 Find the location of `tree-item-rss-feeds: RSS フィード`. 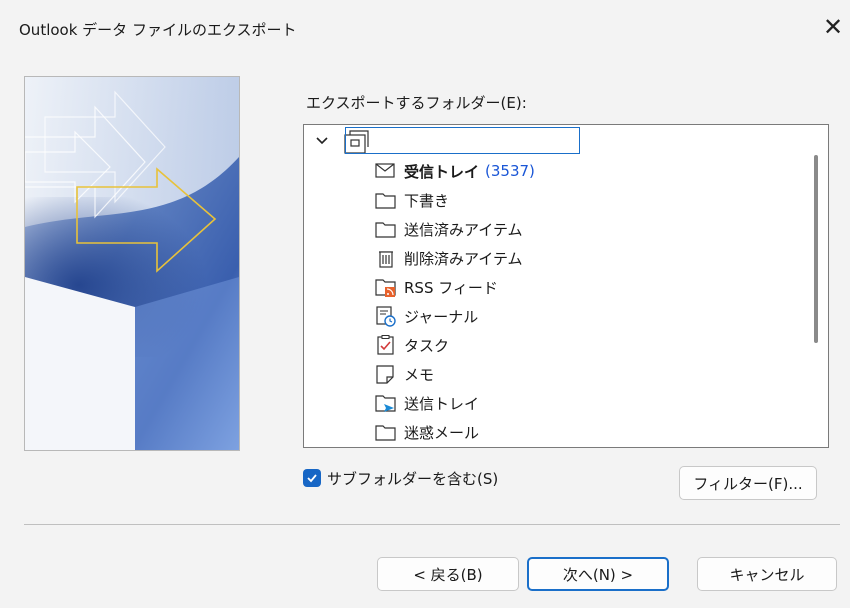

tree-item-rss-feeds: RSS フィード is located at coordinates (436, 287).